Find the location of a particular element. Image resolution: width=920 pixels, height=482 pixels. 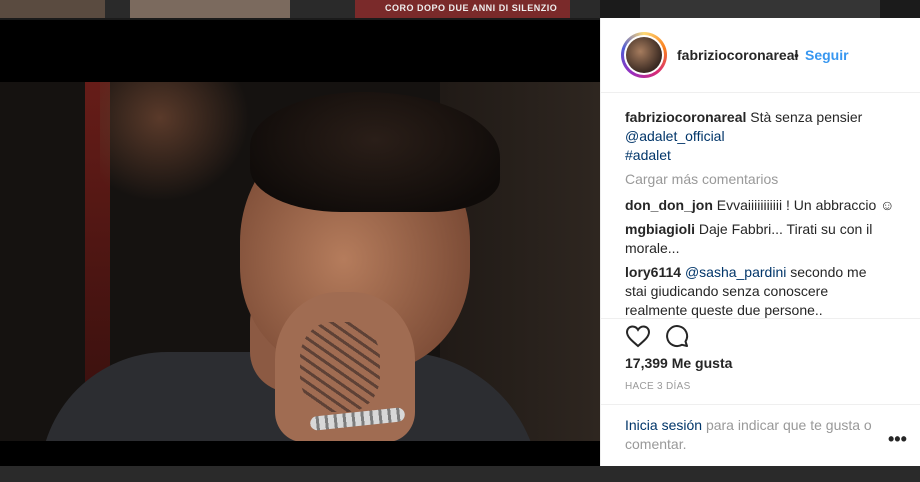

comment-icon is located at coordinates (677, 336).